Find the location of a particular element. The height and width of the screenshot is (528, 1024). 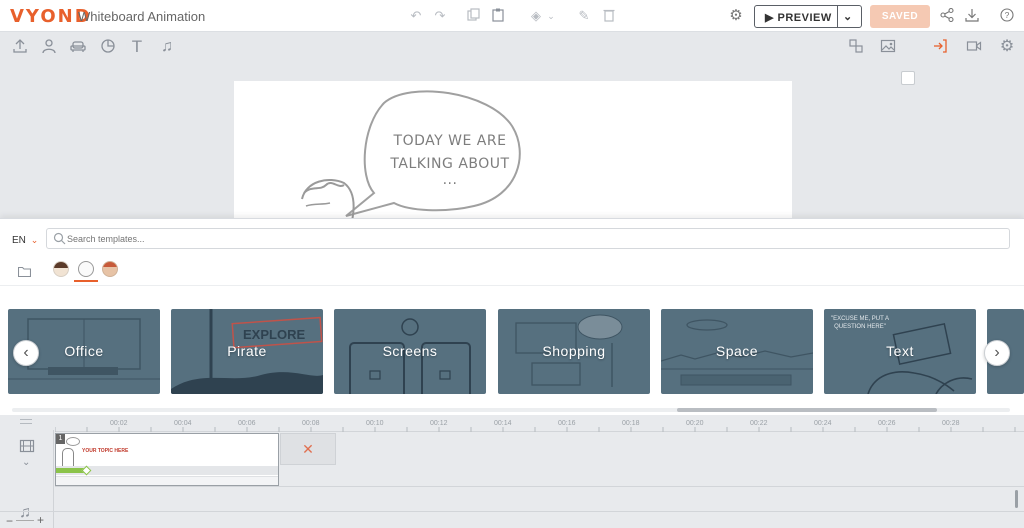

furniture-icon is located at coordinates (78, 47).